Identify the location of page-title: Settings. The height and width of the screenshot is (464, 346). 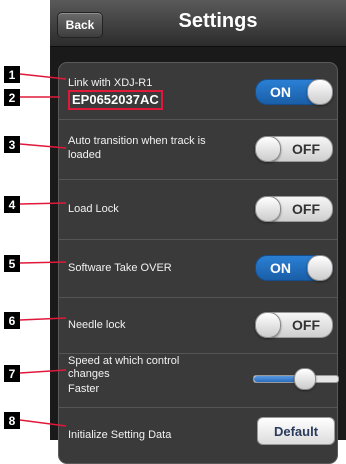
(218, 21).